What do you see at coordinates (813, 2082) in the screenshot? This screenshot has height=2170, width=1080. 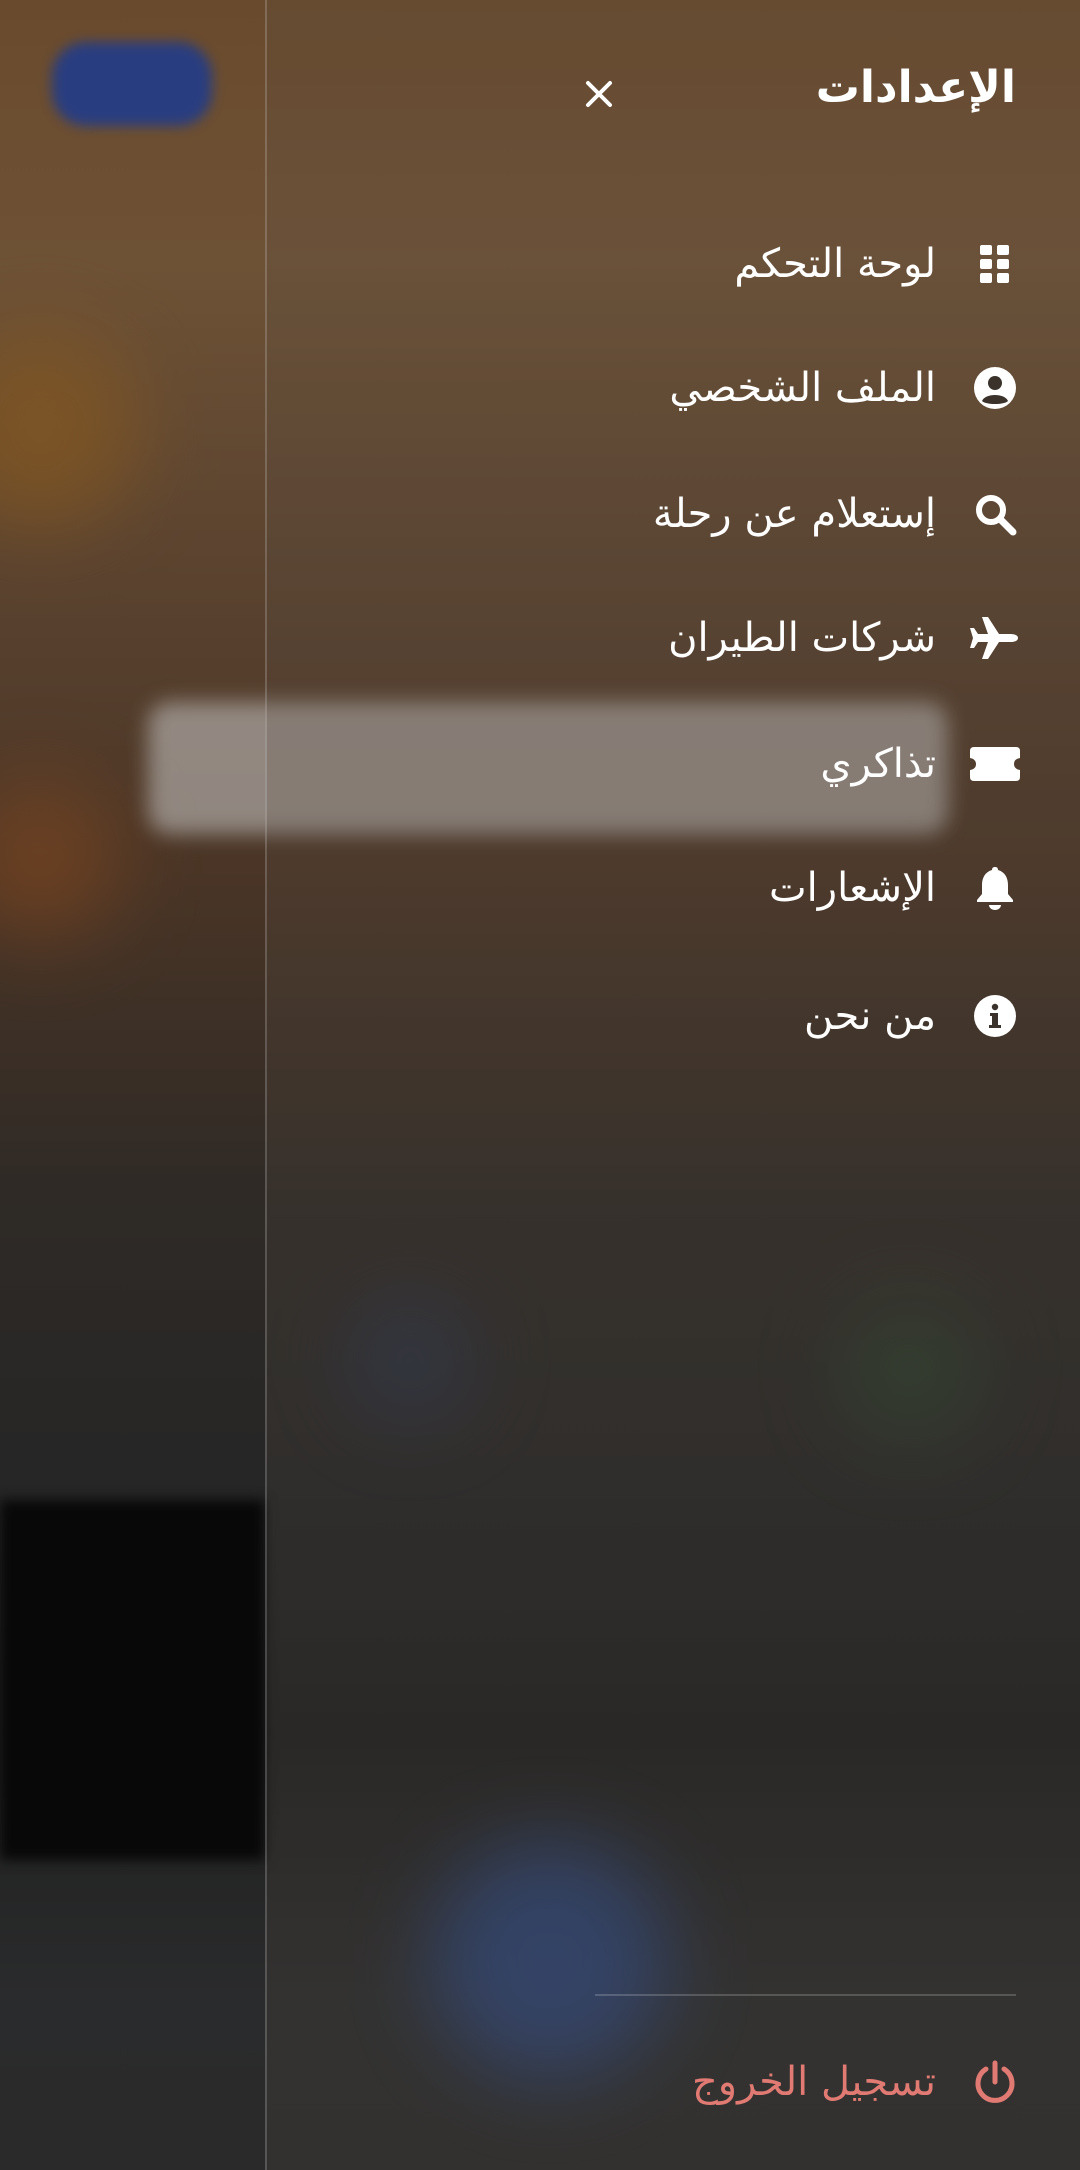 I see `logout-label: تسجيل الخروج` at bounding box center [813, 2082].